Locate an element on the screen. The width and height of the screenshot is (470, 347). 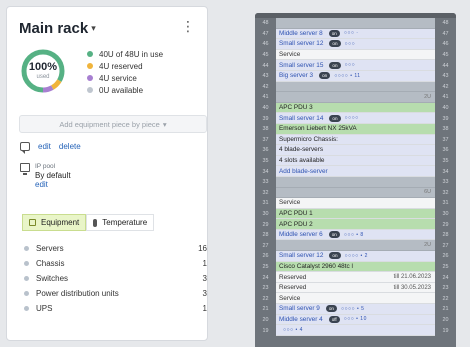
rack-equipment-slot: Small server 14 on ○○○○ is located at coordinates (355, 118).